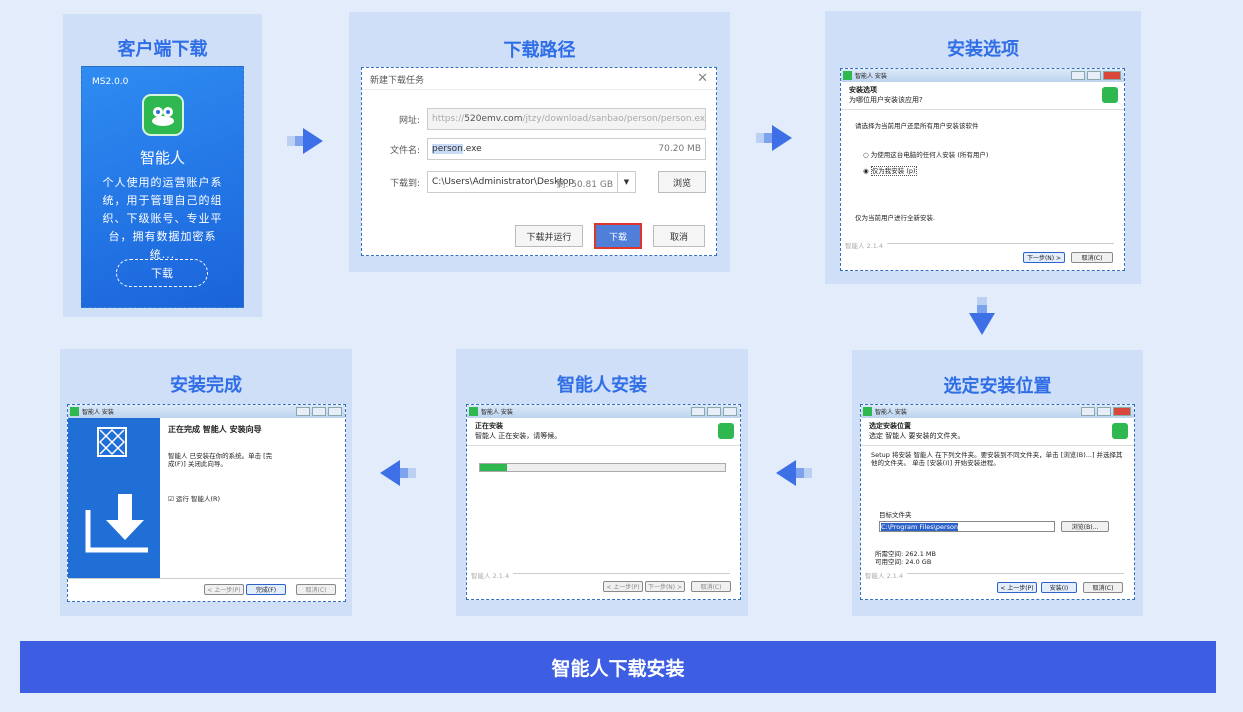  What do you see at coordinates (493, 119) in the screenshot?
I see `url-host: 520emv.com` at bounding box center [493, 119].